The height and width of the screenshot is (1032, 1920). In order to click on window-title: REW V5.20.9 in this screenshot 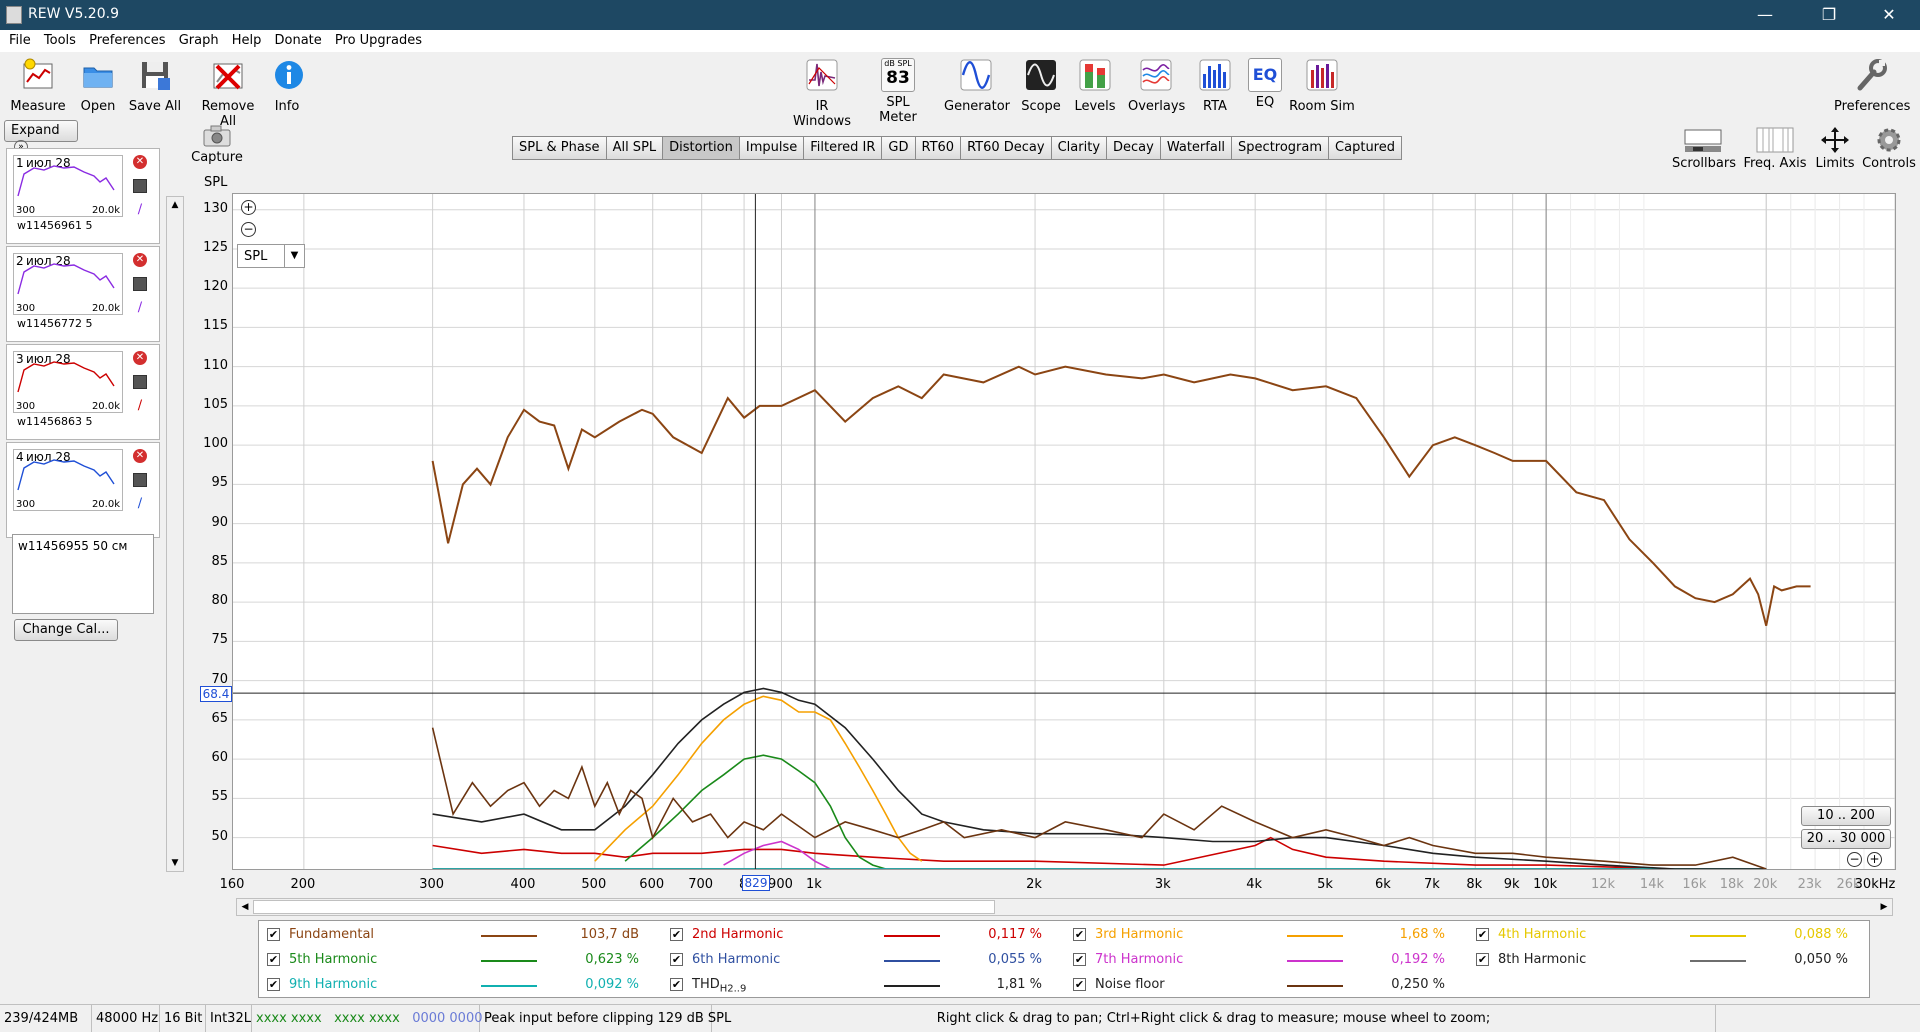, I will do `click(73, 14)`.